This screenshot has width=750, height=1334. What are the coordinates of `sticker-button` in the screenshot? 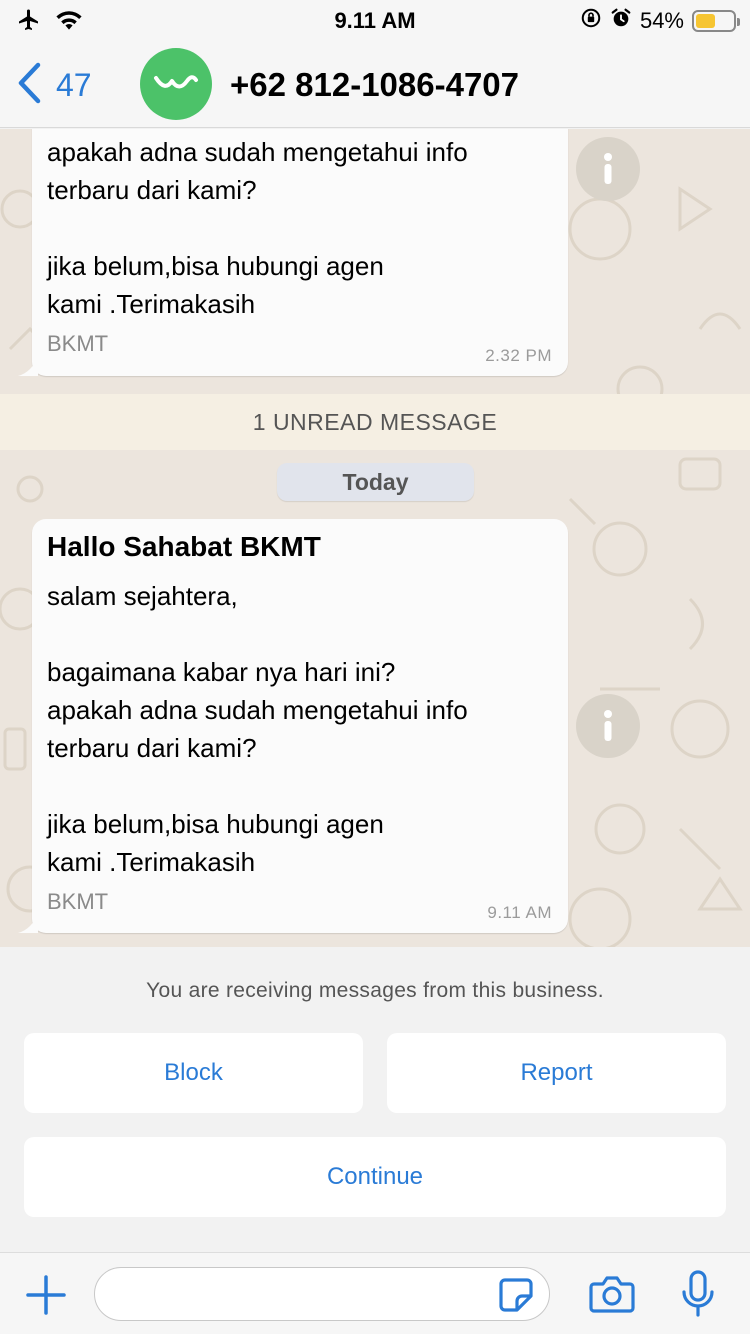 It's located at (516, 1295).